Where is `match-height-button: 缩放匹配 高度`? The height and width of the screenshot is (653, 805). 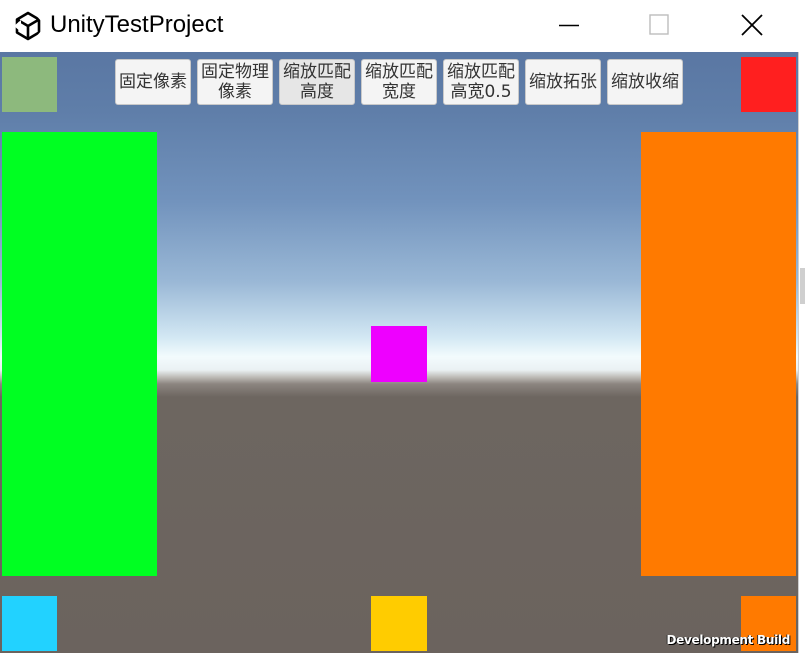
match-height-button: 缩放匹配 高度 is located at coordinates (317, 82).